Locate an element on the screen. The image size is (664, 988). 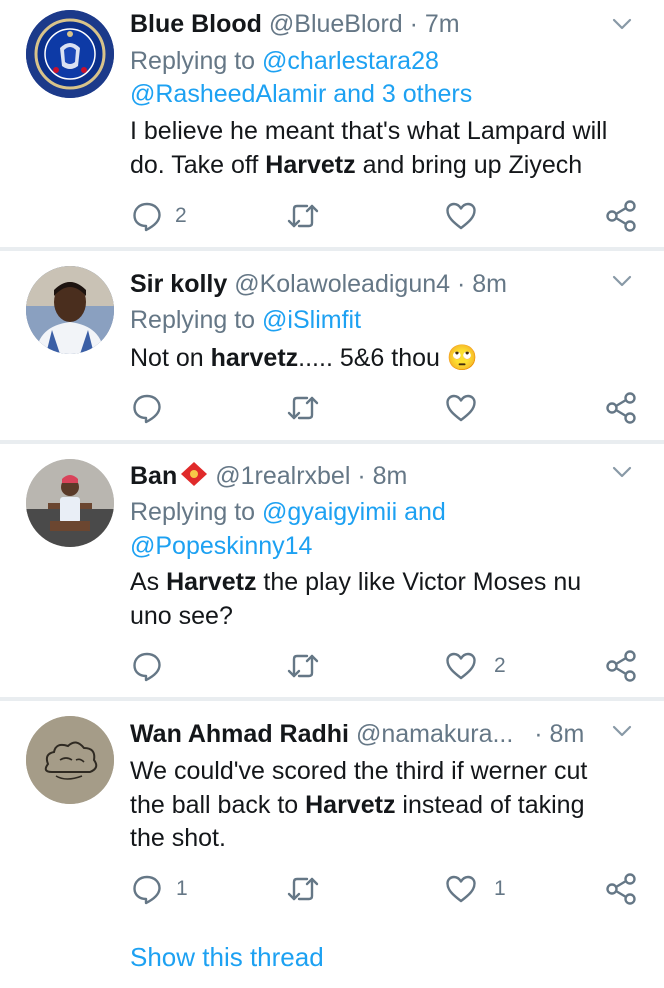
mention-link: @RasheedAlamir and 3 others is located at coordinates (301, 94).